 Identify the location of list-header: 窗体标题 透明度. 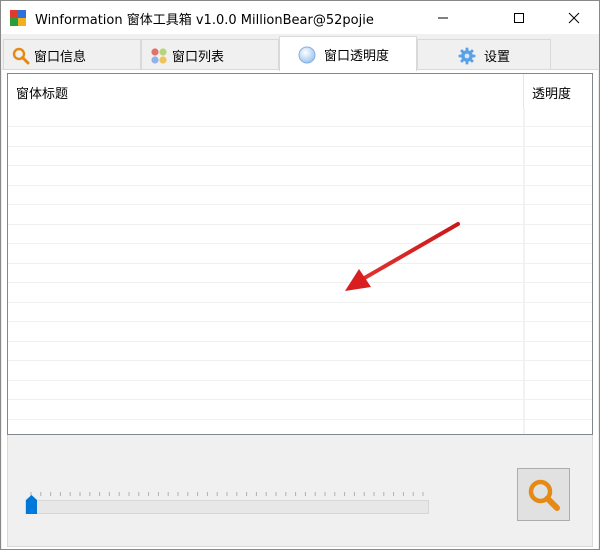
(300, 91).